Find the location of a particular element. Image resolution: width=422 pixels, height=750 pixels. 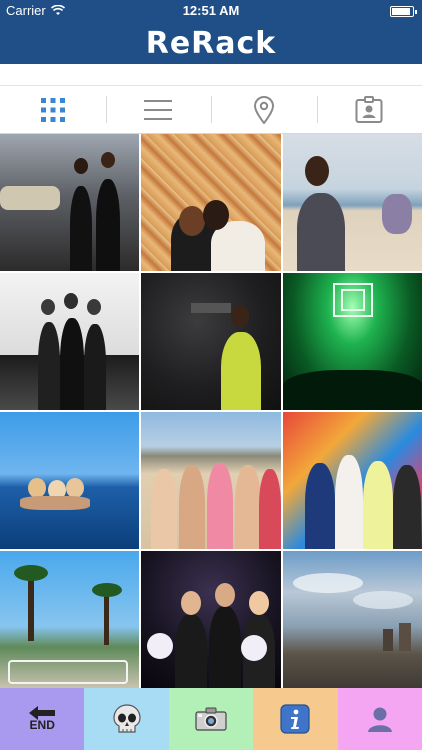

end-button: END is located at coordinates (42, 719).